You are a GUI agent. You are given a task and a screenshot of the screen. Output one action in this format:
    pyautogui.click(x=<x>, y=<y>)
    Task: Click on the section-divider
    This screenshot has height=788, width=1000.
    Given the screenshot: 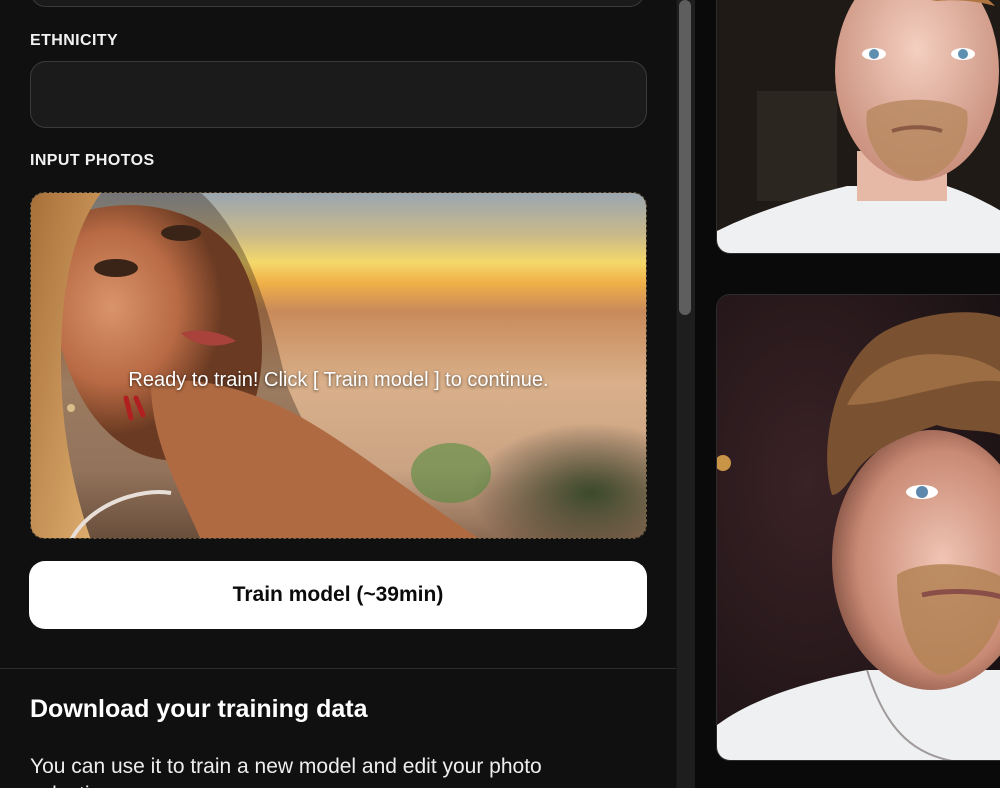 What is the action you would take?
    pyautogui.click(x=338, y=668)
    